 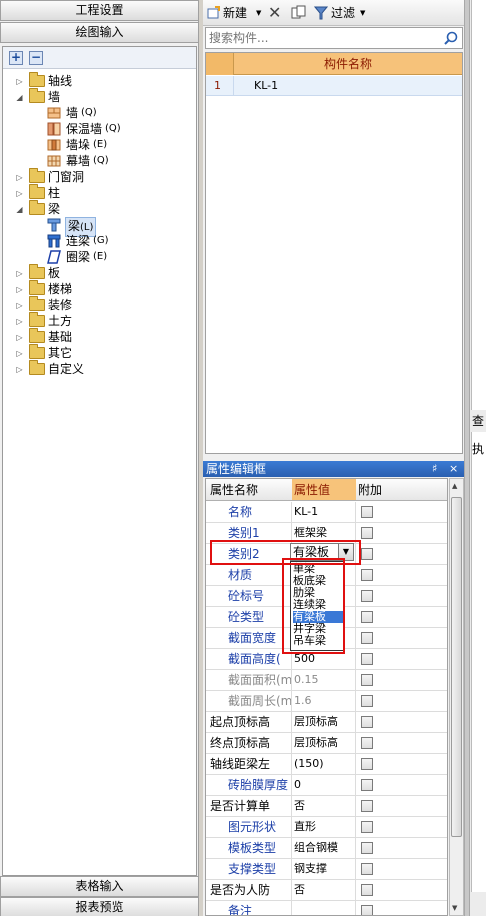 I want to click on property-value: 0, so click(x=324, y=785).